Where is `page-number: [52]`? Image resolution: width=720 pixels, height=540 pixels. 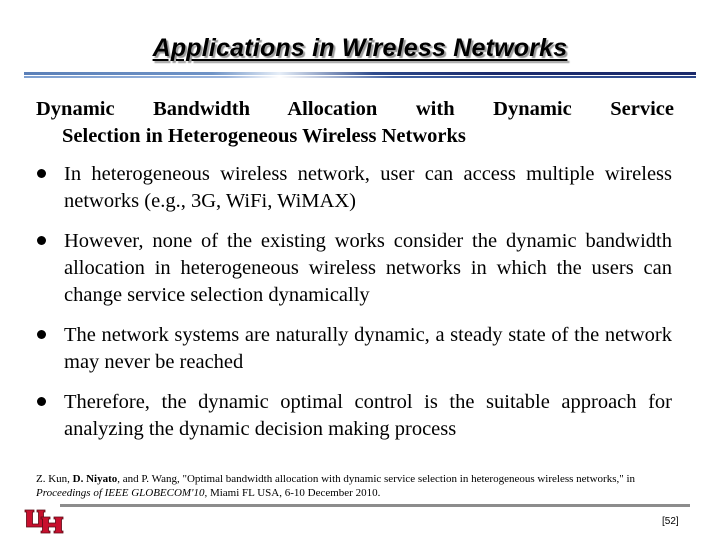 page-number: [52] is located at coordinates (670, 521).